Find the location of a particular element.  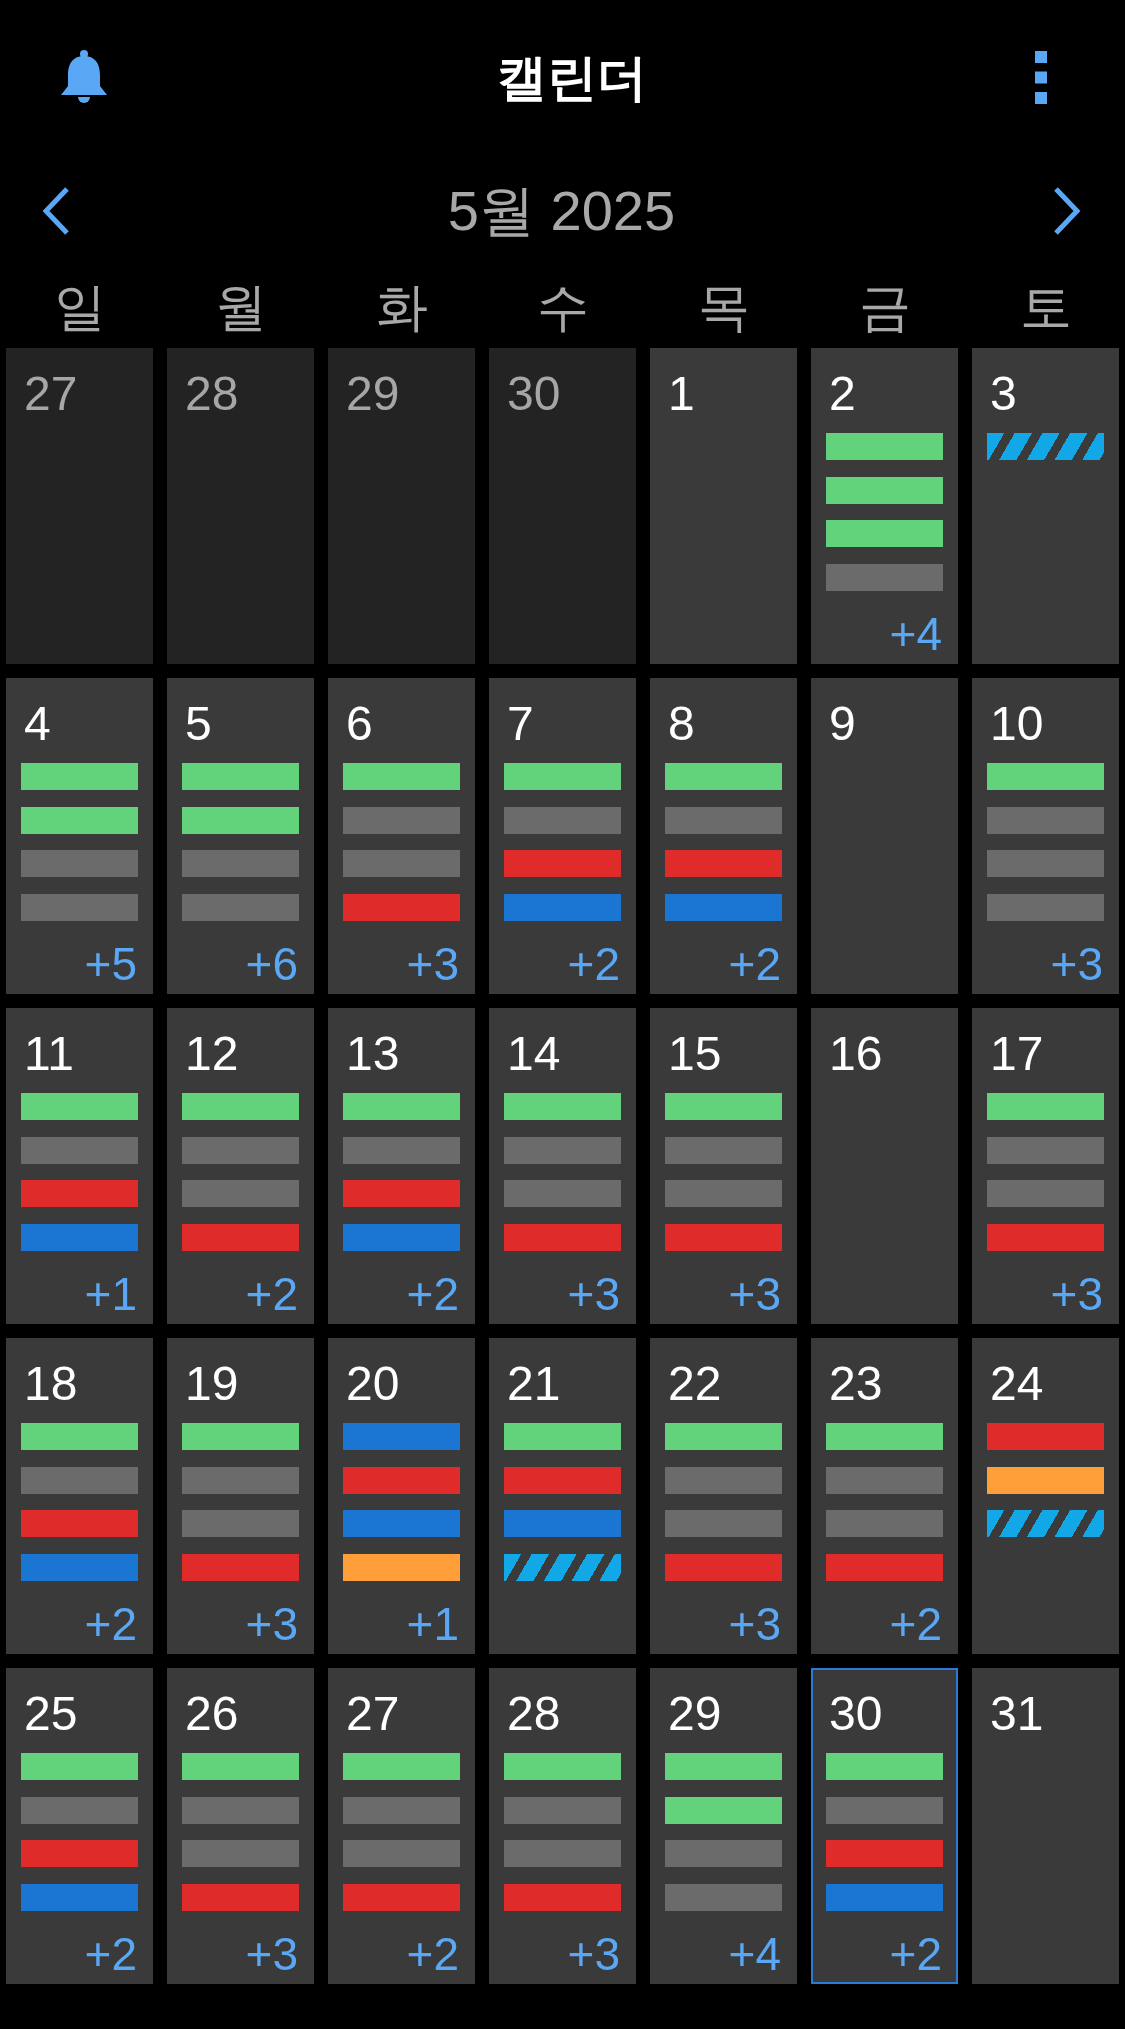

date-number: 30 is located at coordinates (855, 1714).